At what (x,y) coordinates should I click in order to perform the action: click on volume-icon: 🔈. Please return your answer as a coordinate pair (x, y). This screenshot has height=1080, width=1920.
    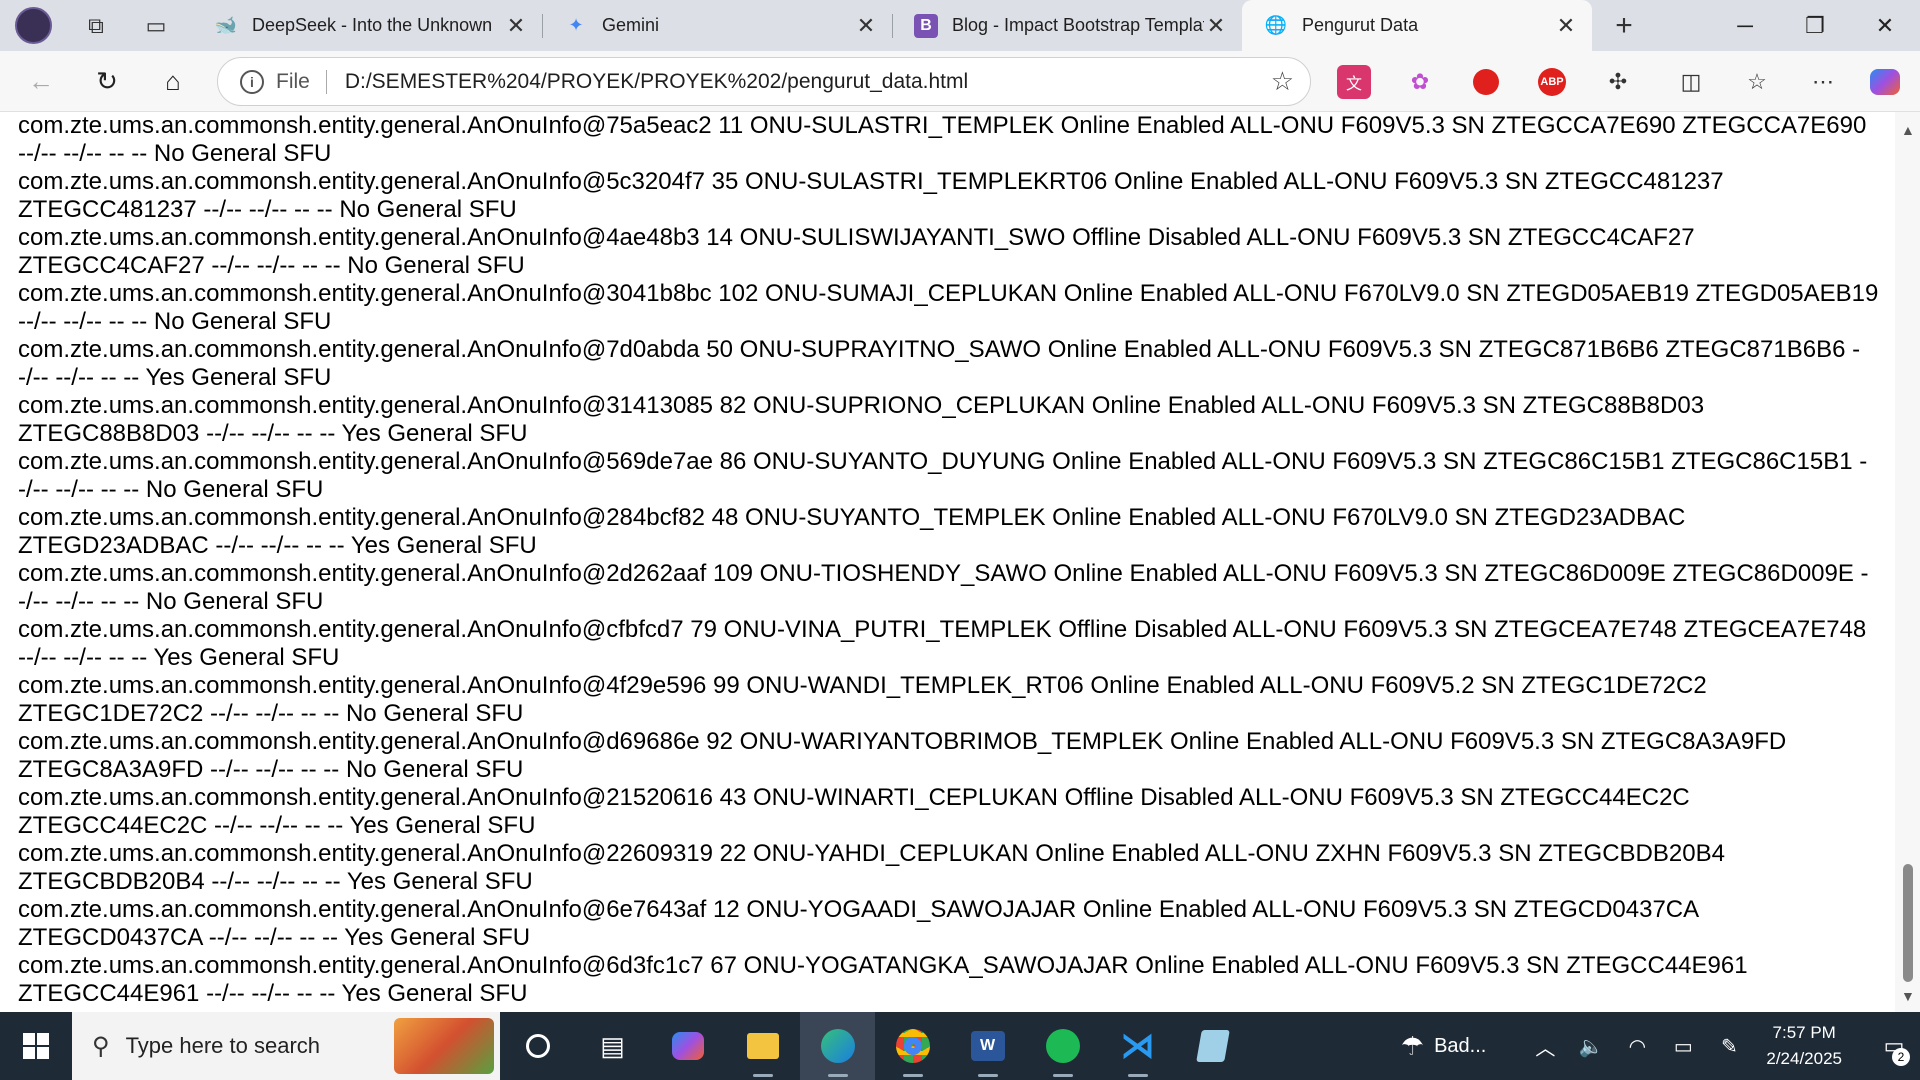
    Looking at the image, I should click on (1591, 1046).